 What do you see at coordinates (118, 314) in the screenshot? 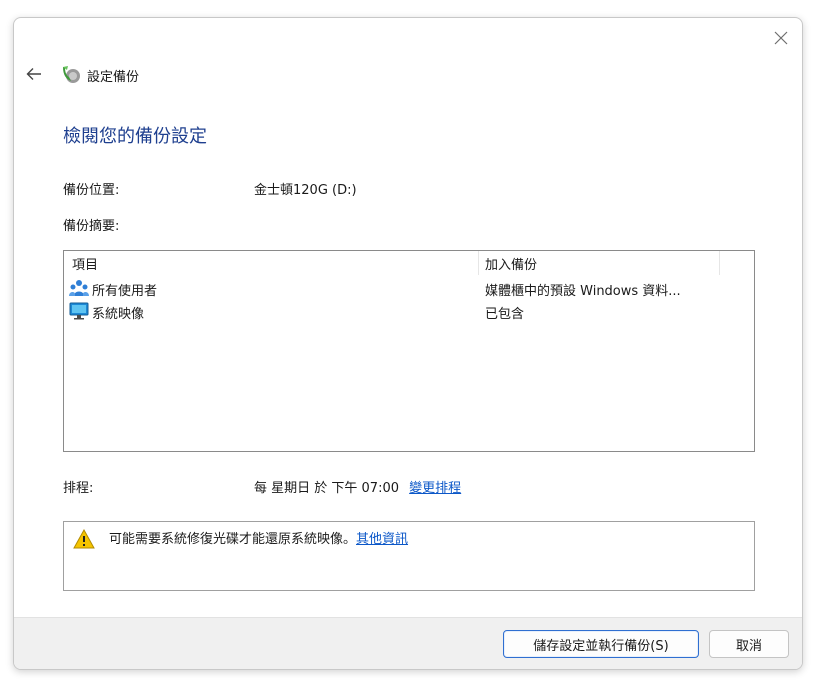
I see `list-item-name: 系統映像` at bounding box center [118, 314].